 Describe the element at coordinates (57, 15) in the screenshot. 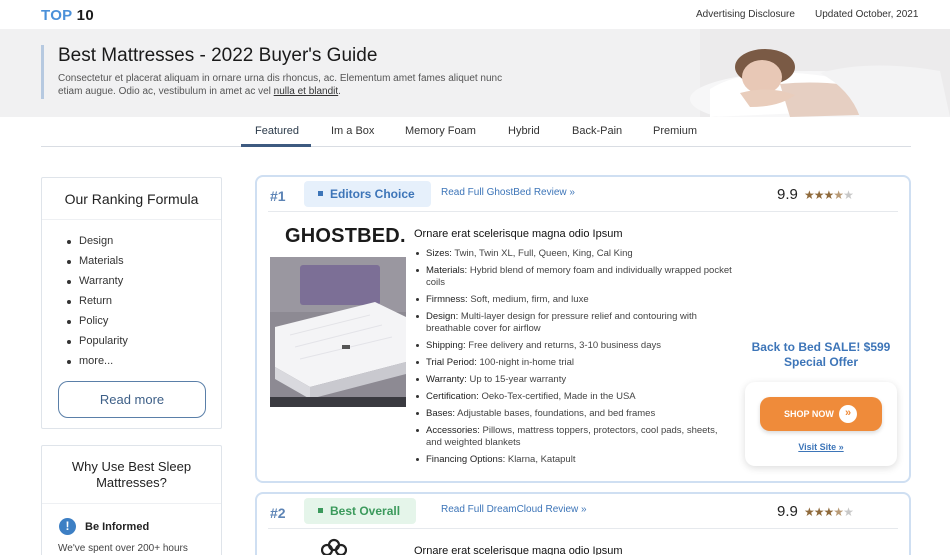

I see `logo-top-text: TOP` at that location.